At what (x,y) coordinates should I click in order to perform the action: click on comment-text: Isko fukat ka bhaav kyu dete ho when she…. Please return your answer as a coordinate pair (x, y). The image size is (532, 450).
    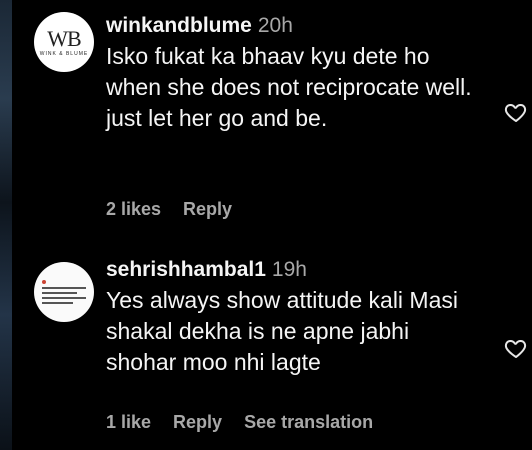
    Looking at the image, I should click on (289, 87).